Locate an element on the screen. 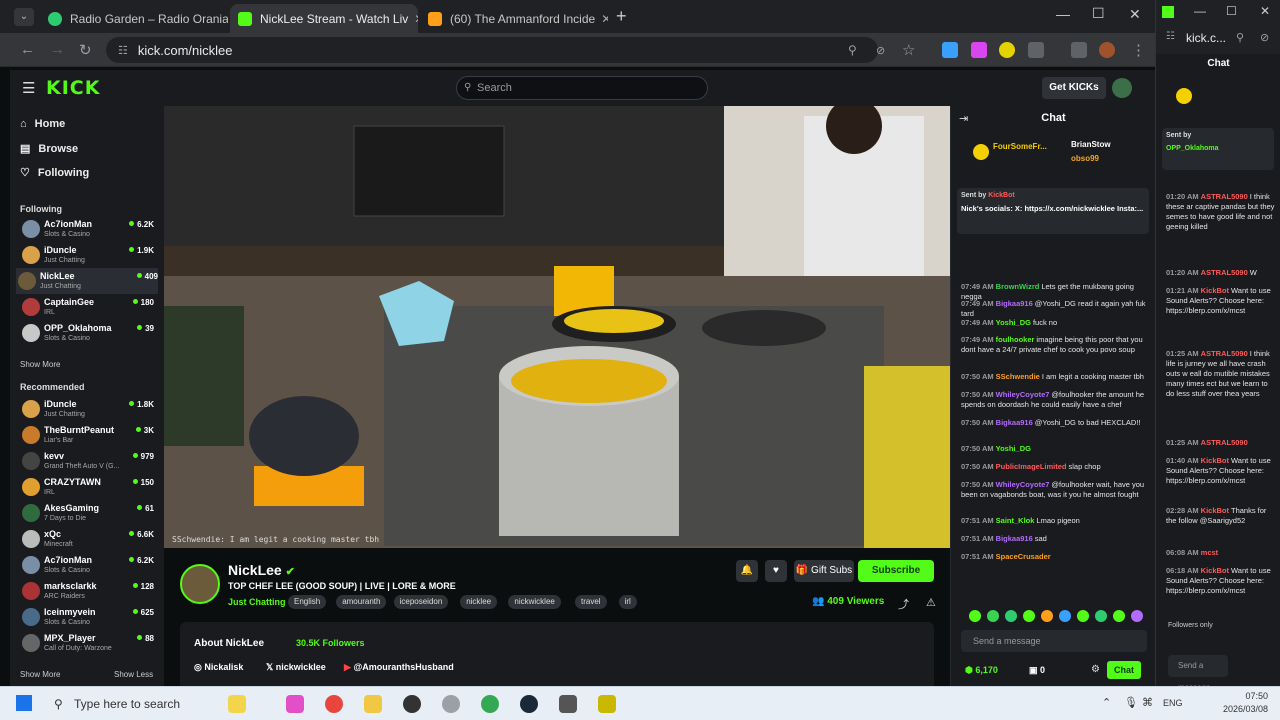  top-gifter: BrianStow is located at coordinates (1091, 144).